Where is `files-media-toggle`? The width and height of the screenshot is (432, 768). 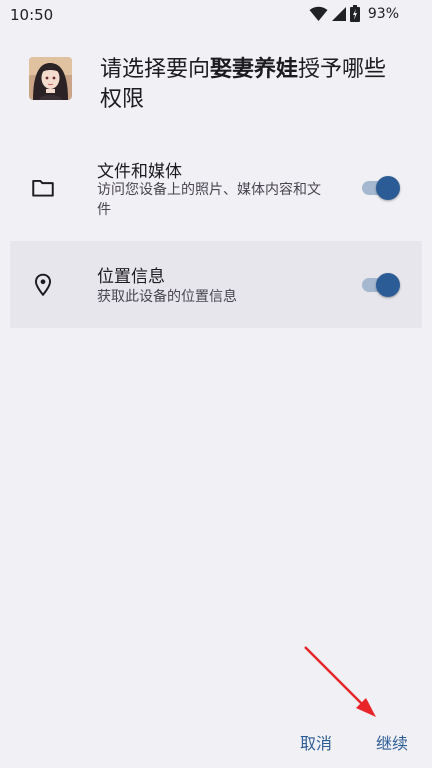 files-media-toggle is located at coordinates (381, 188).